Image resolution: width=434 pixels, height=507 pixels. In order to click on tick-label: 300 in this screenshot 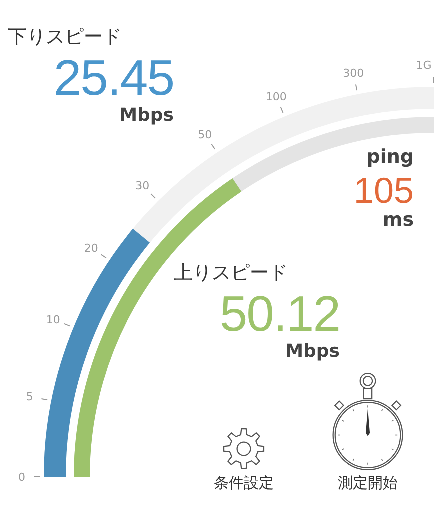, I will do `click(353, 73)`.